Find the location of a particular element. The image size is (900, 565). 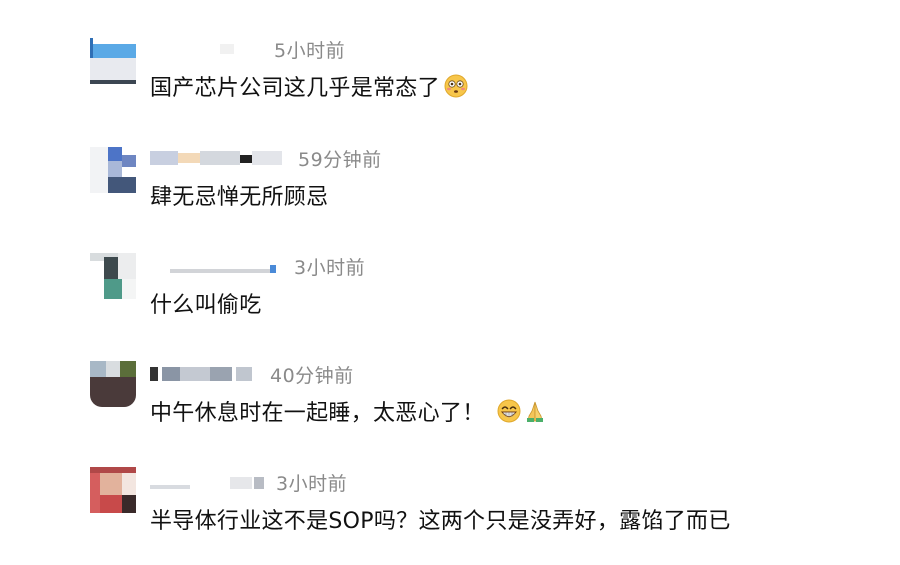

comment-meta: 40分钟前 is located at coordinates (252, 374).